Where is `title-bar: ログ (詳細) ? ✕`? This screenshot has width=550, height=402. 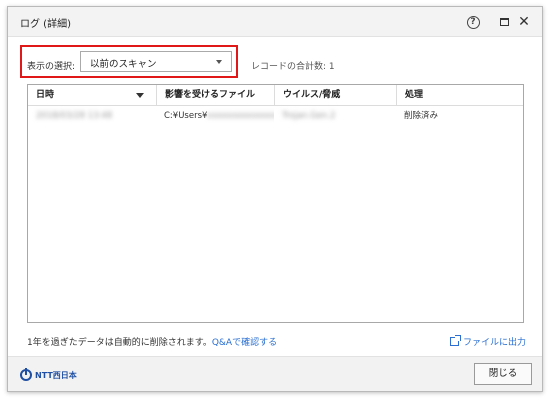
title-bar: ログ (詳細) ? ✕ is located at coordinates (275, 22).